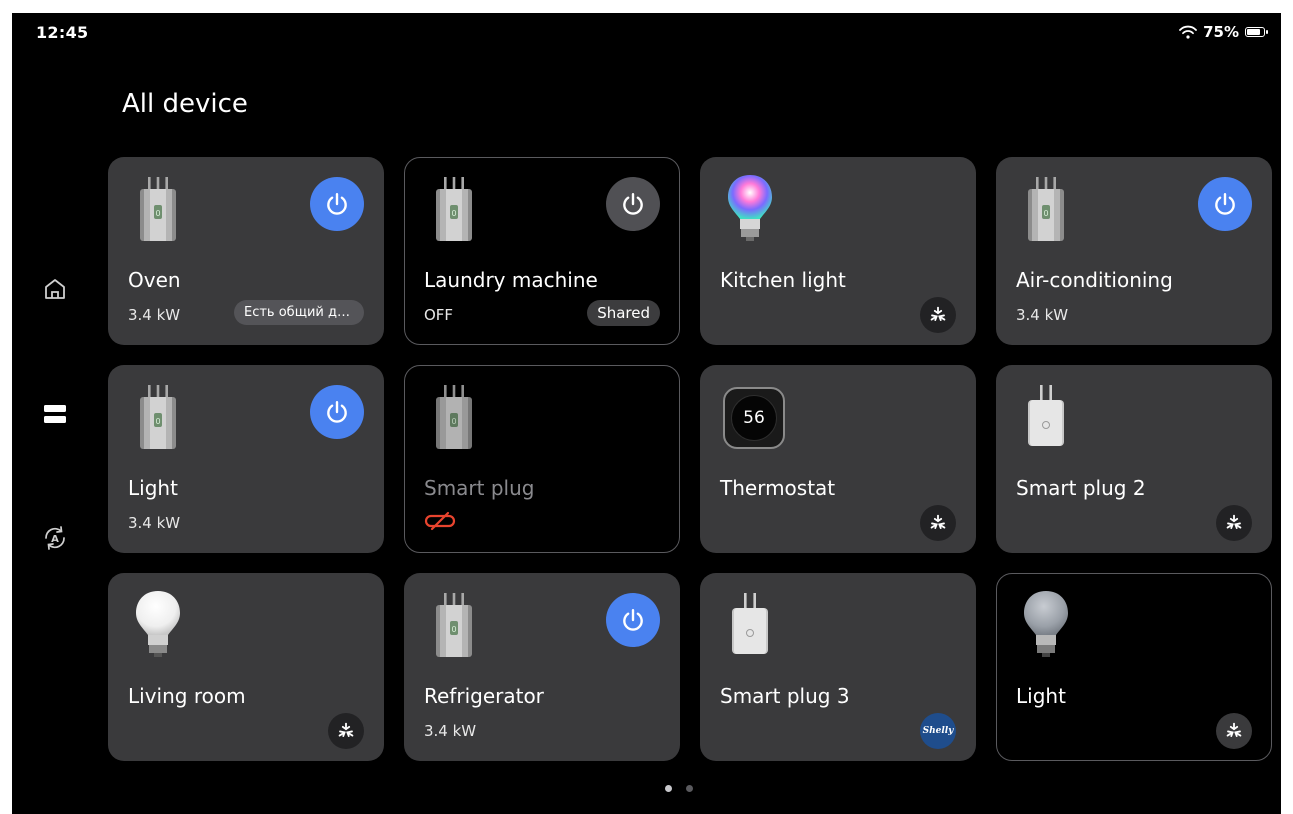 Image resolution: width=1293 pixels, height=814 pixels. I want to click on offline-icon, so click(440, 521).